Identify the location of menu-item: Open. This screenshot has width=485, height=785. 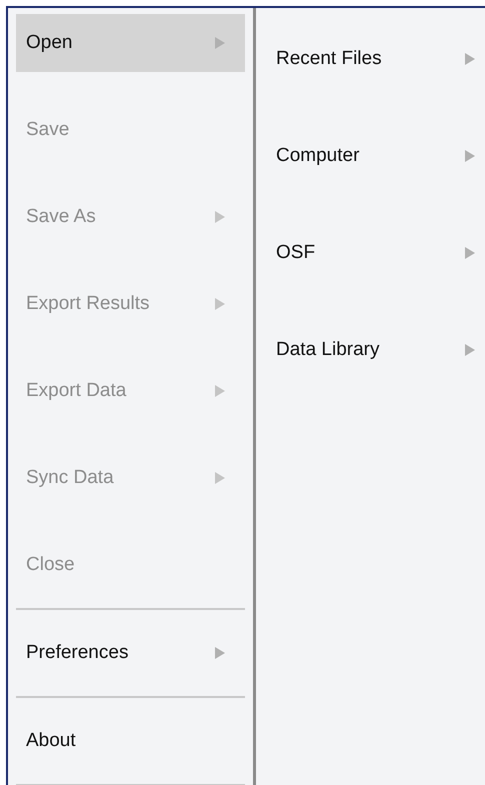
(130, 43).